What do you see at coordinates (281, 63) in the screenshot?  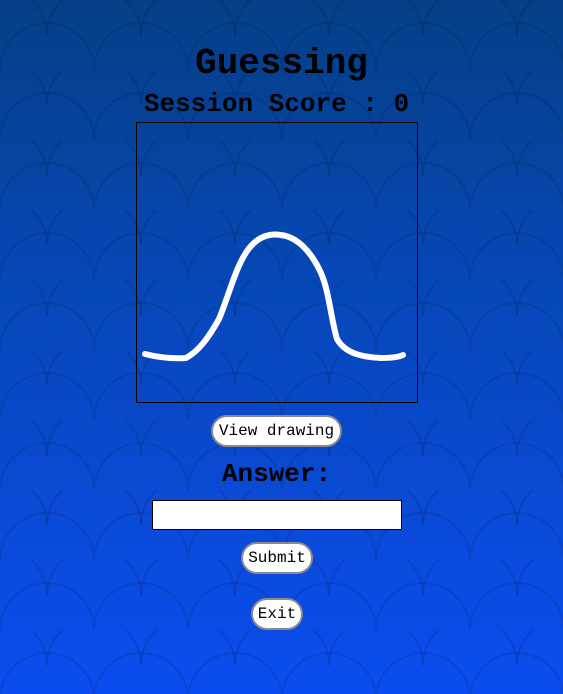 I see `page-title: Guessing` at bounding box center [281, 63].